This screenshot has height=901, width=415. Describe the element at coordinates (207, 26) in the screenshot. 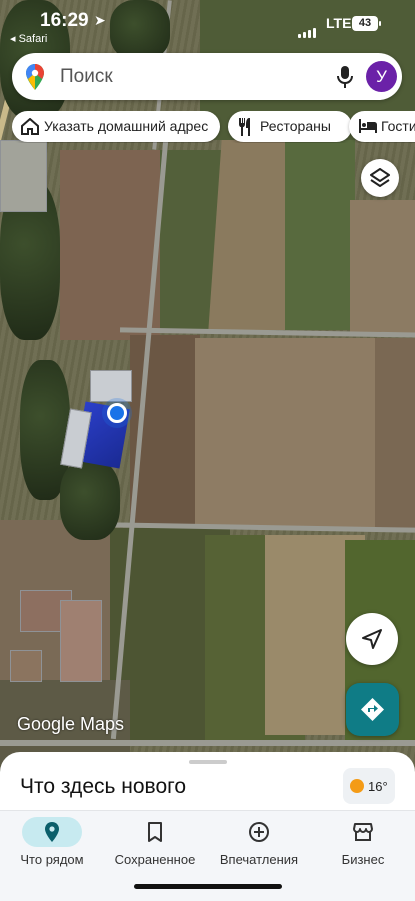

I see `status-bar: 16:29 ➤ ◂ Safari LTE 43` at that location.